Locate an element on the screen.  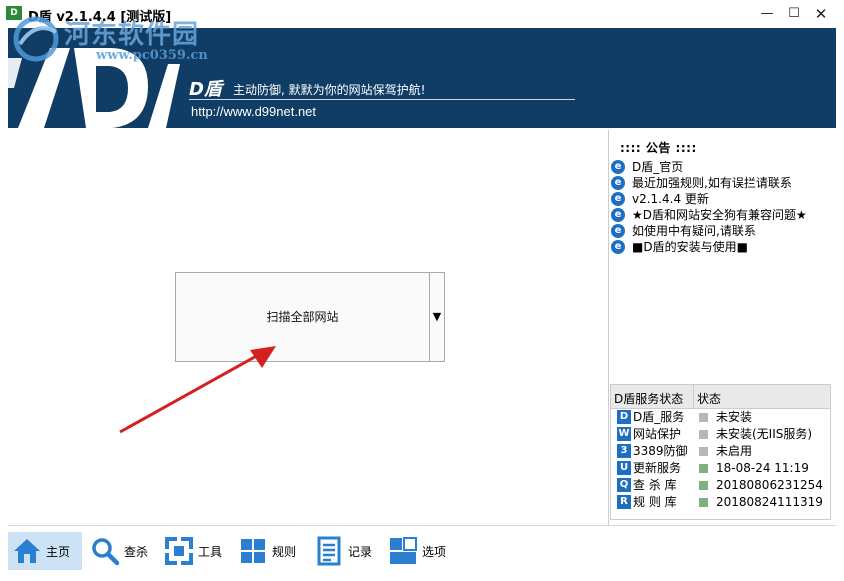
service-status-value: 未安装(无IIS服务) is located at coordinates (764, 434).